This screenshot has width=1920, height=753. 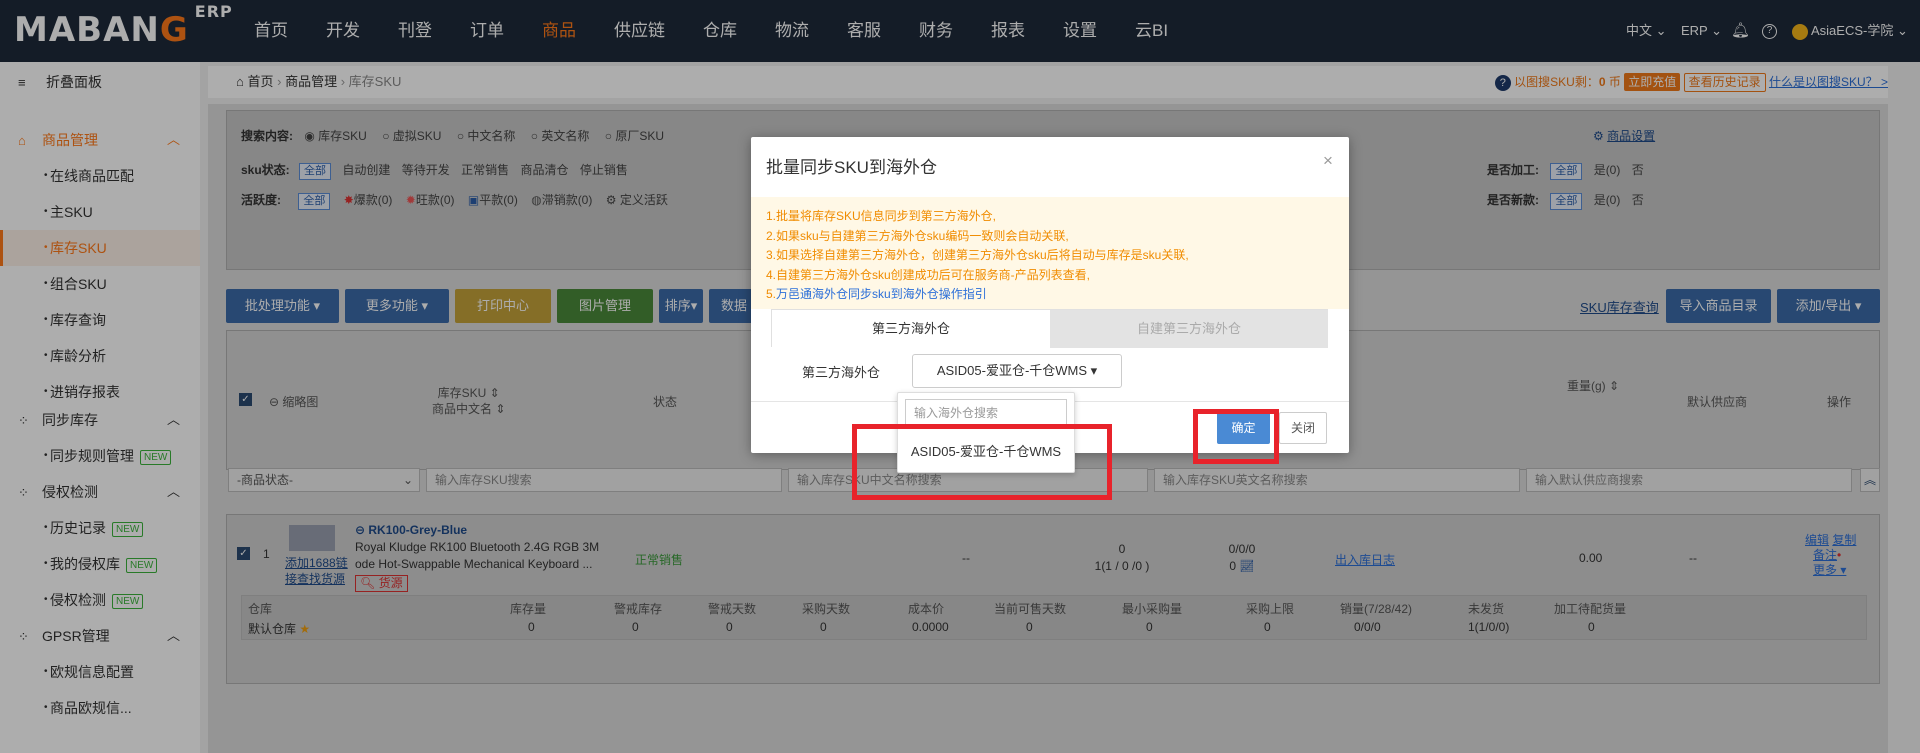 I want to click on notice-line: 1.批量将库存SKU信息同步到第三方海外仓,, so click(x=881, y=216).